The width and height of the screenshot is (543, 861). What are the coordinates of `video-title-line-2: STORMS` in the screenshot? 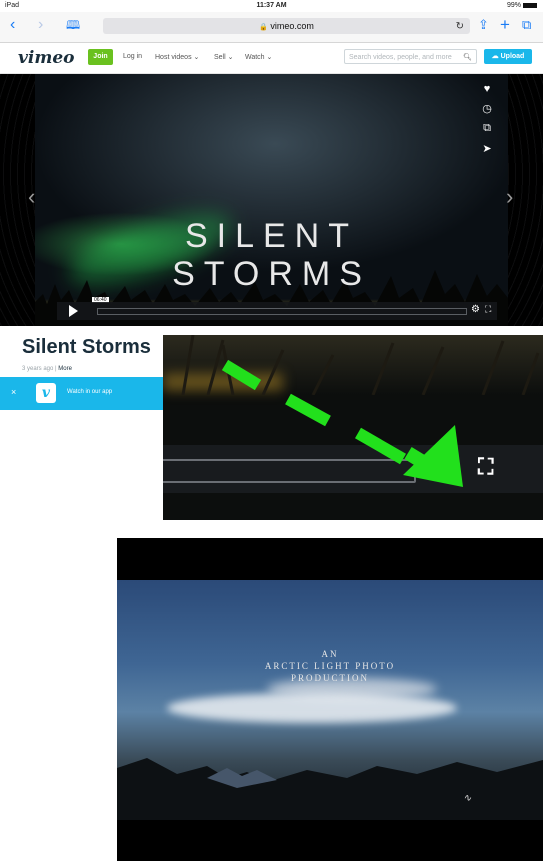 It's located at (271, 274).